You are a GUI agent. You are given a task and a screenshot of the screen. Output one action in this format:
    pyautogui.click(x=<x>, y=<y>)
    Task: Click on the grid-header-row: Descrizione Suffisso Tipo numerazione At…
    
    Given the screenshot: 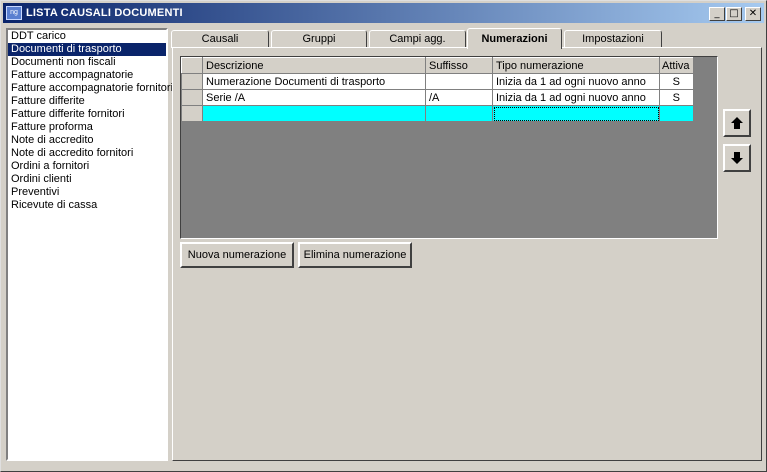 What is the action you would take?
    pyautogui.click(x=437, y=65)
    